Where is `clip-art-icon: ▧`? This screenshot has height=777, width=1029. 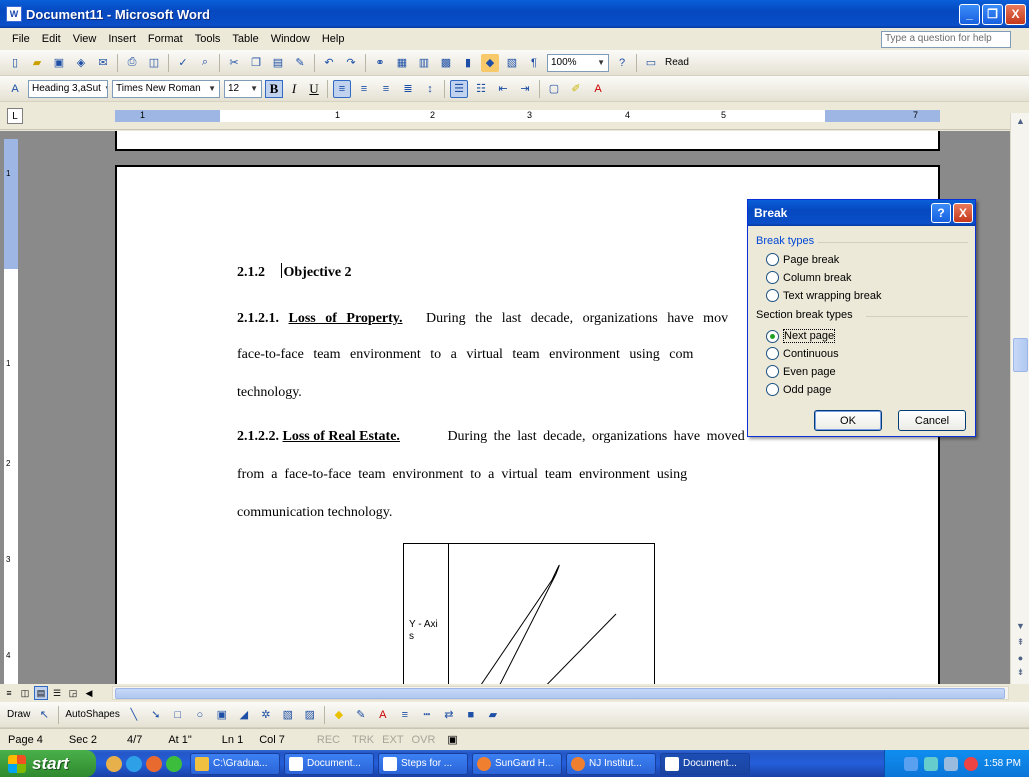 clip-art-icon: ▧ is located at coordinates (288, 715).